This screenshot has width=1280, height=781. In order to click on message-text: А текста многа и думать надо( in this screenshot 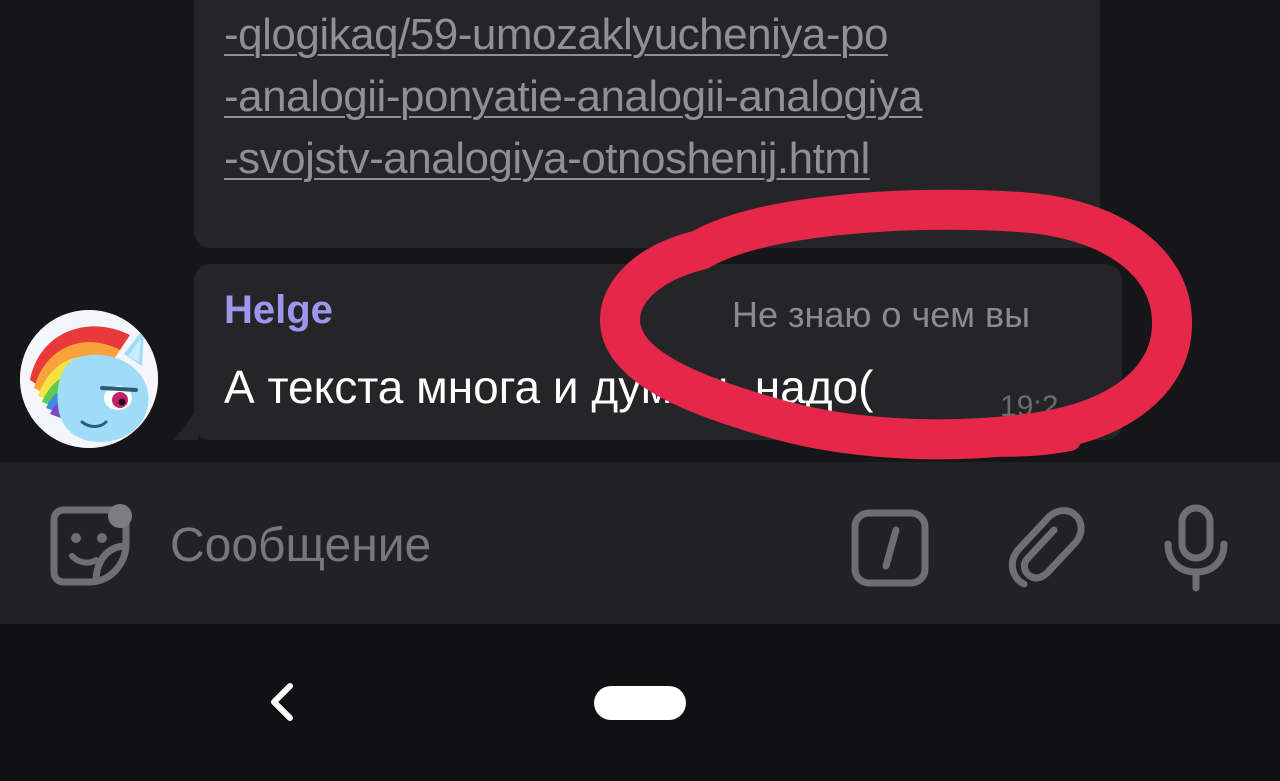, I will do `click(549, 387)`.